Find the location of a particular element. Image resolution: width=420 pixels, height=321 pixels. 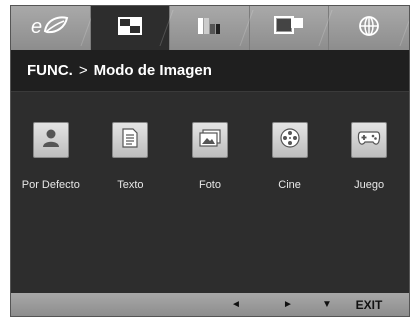

exit-button: EXIT is located at coordinates (369, 304).